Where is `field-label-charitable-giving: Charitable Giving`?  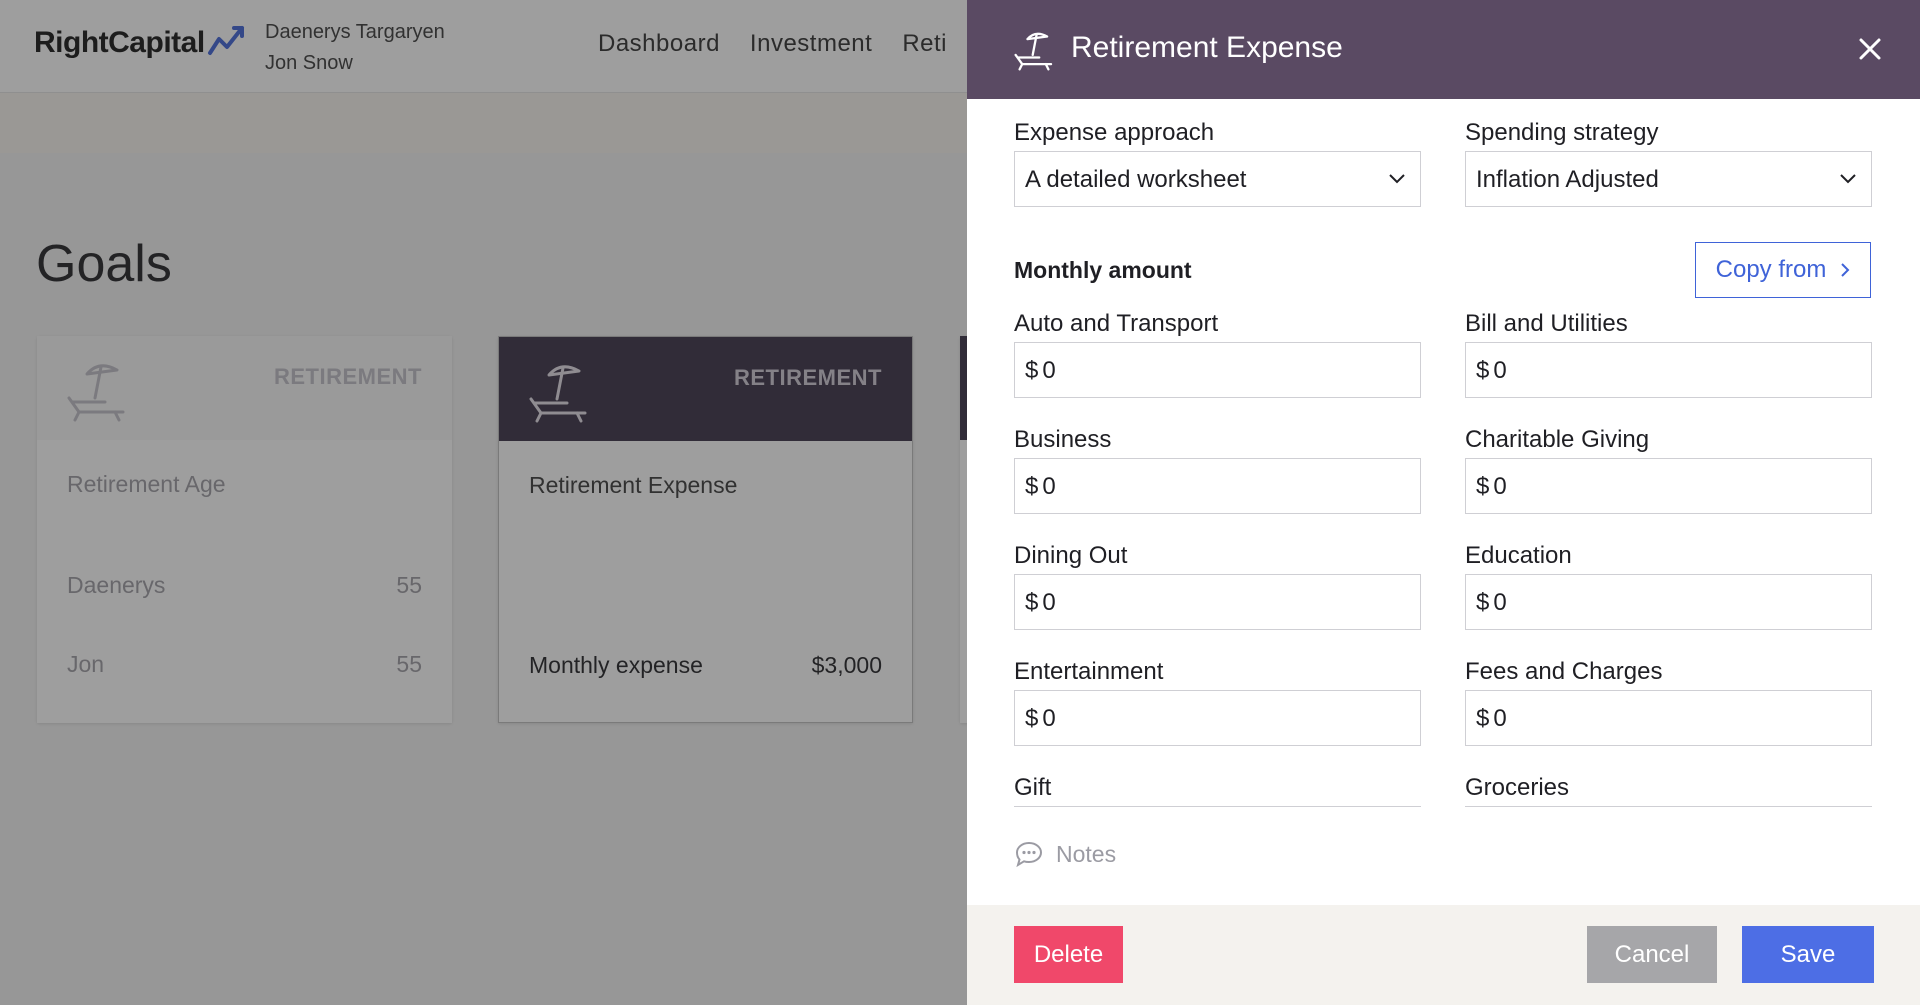 field-label-charitable-giving: Charitable Giving is located at coordinates (1557, 439).